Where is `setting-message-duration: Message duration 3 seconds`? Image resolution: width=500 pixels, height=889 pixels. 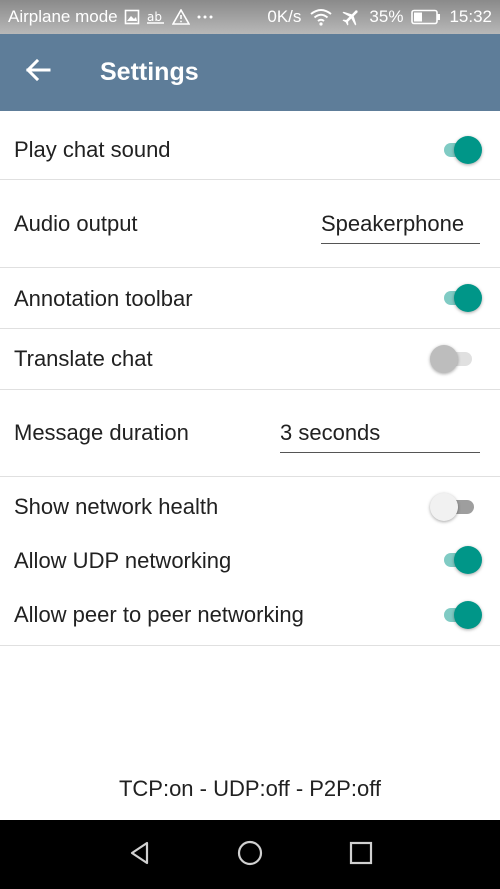 setting-message-duration: Message duration 3 seconds is located at coordinates (250, 433).